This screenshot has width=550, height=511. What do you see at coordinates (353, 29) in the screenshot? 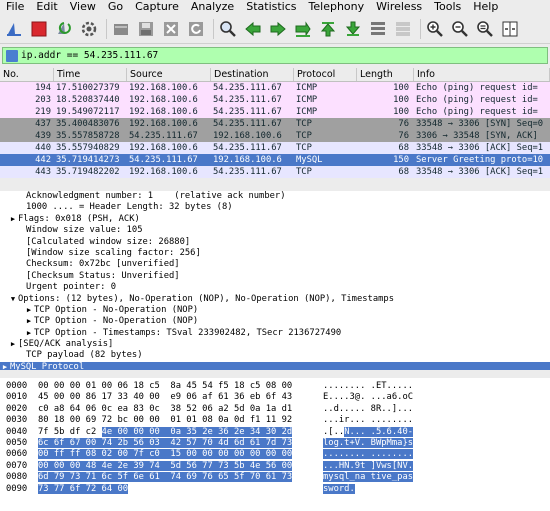
I see `go-last-icon` at bounding box center [353, 29].